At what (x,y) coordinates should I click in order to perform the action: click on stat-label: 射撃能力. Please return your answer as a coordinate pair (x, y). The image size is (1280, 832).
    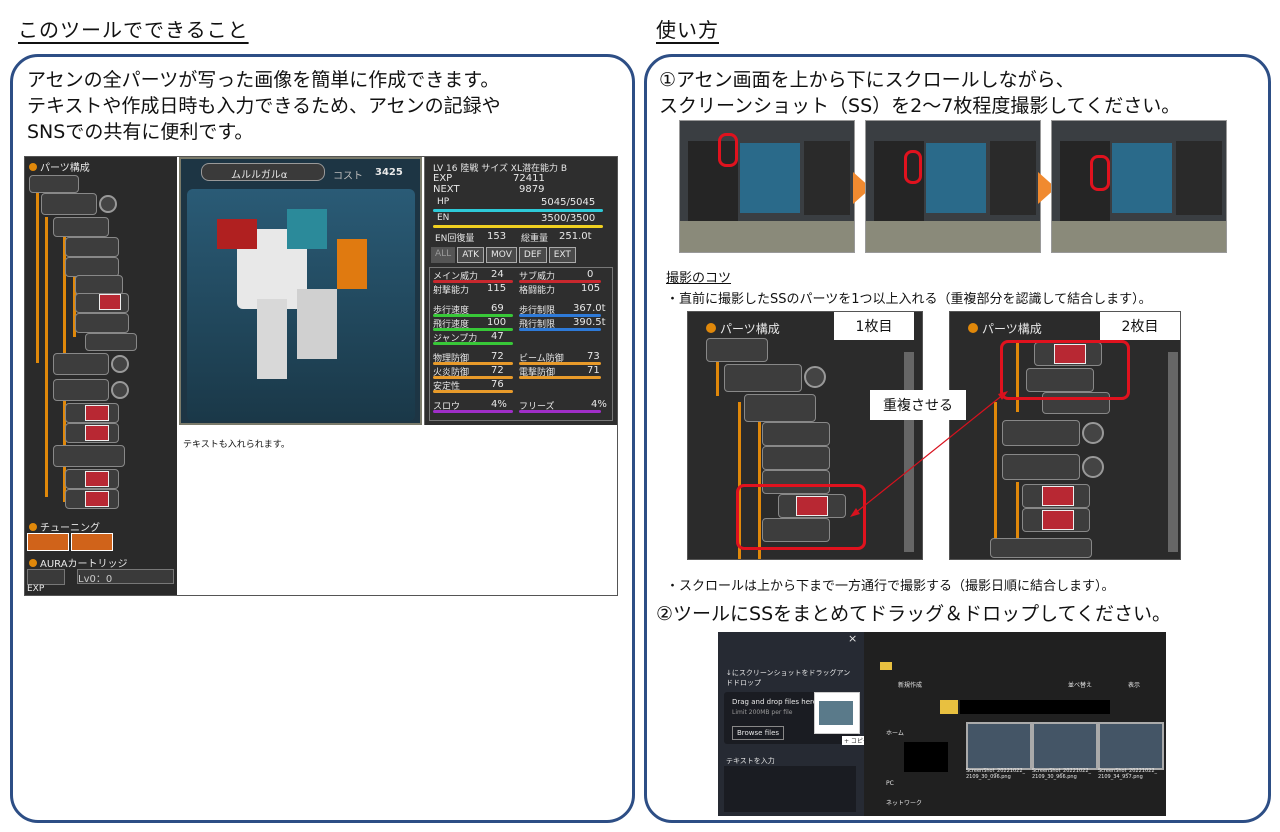
    Looking at the image, I should click on (451, 291).